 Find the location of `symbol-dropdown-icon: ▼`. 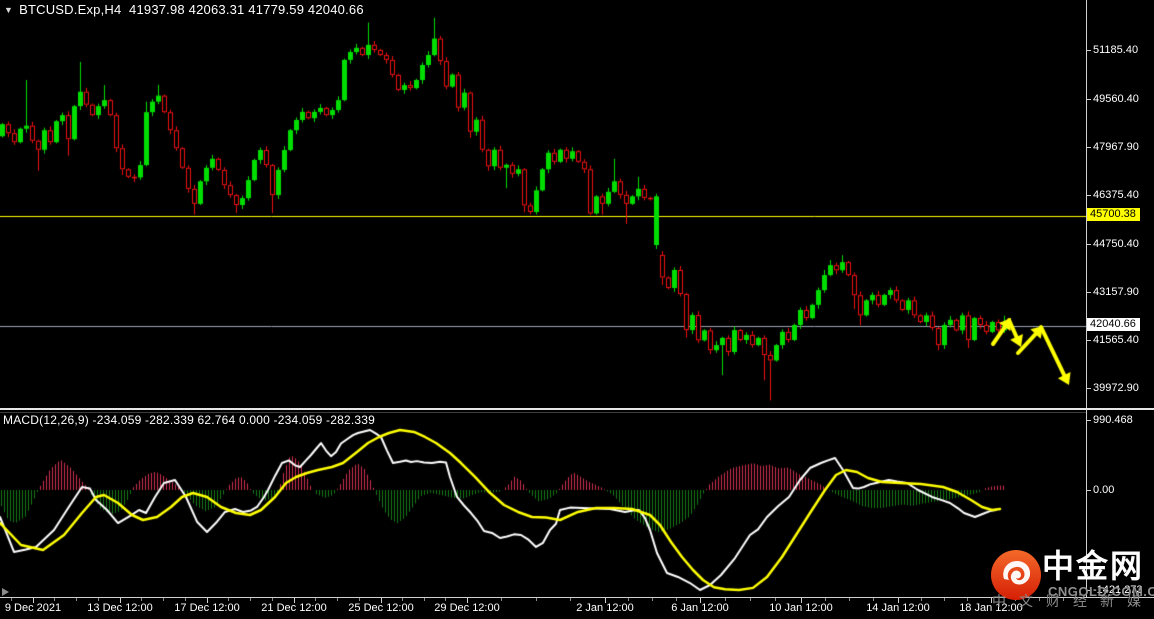

symbol-dropdown-icon: ▼ is located at coordinates (8, 10).